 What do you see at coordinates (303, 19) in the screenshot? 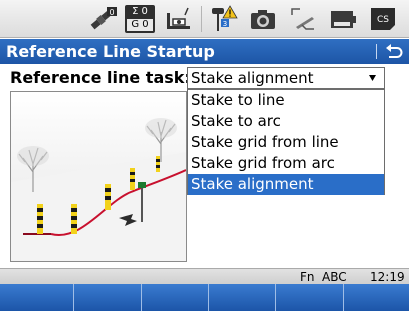
I see `compass-orientation-icon` at bounding box center [303, 19].